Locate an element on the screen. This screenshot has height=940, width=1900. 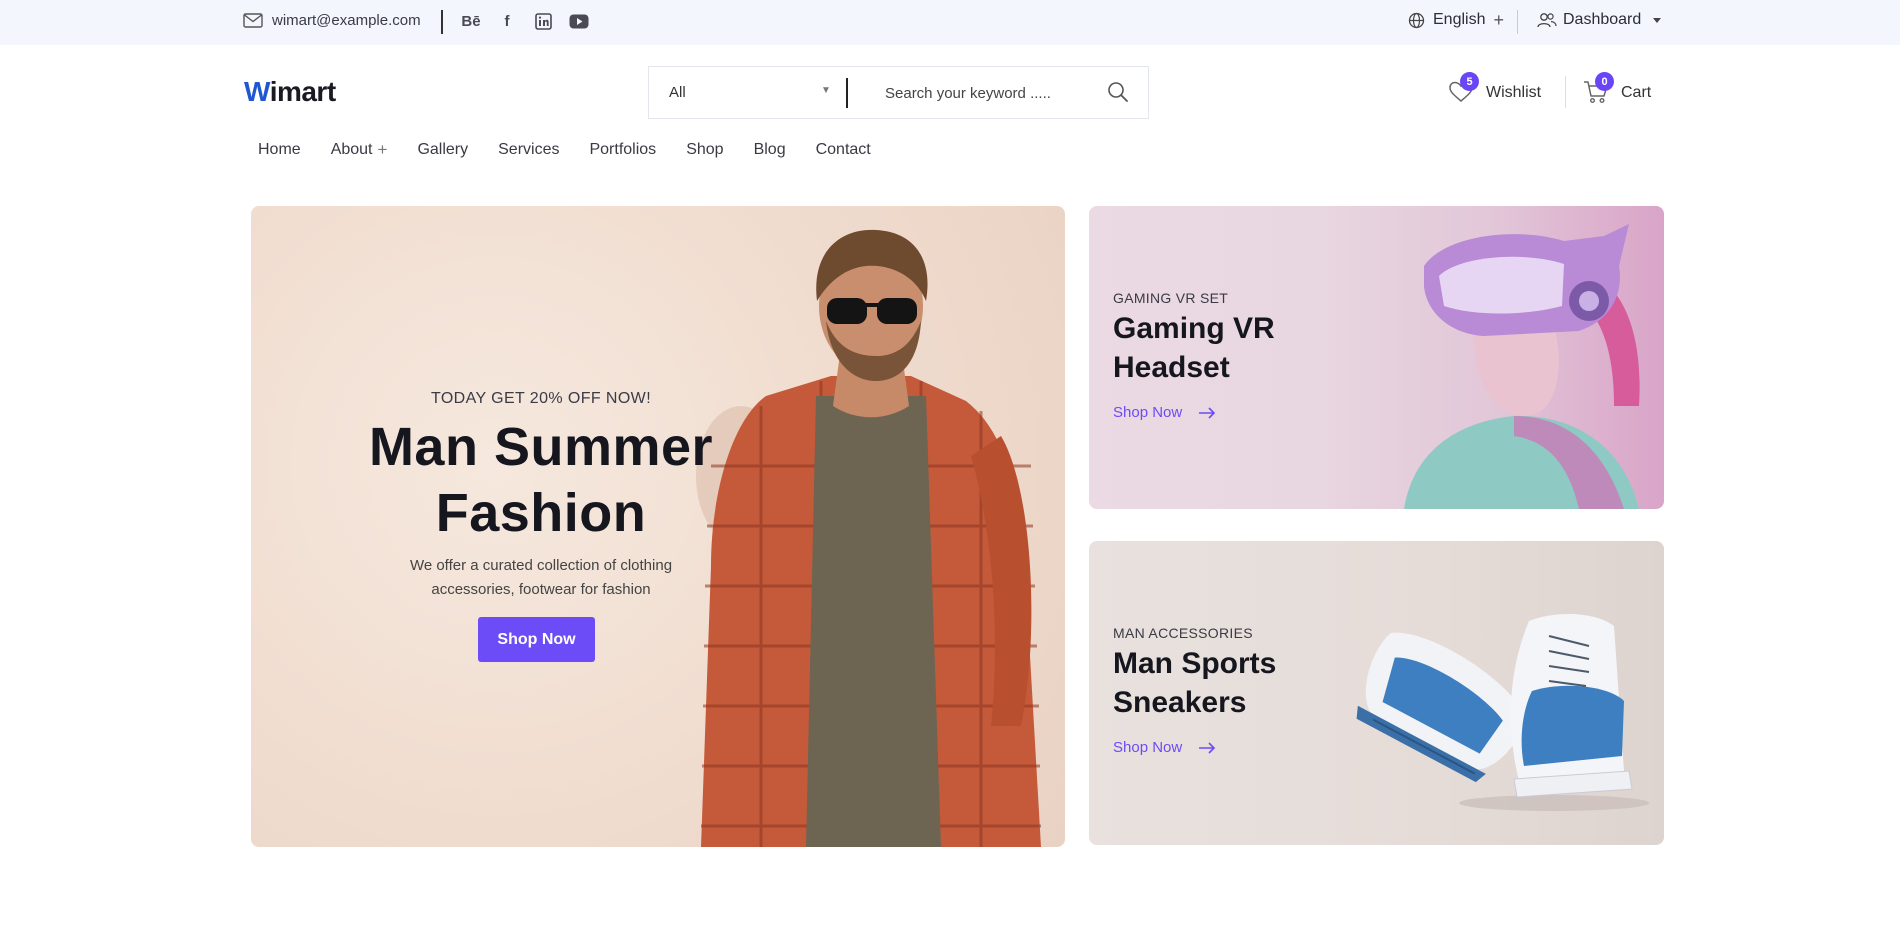
sneakers-shop-now-label: Shop Now is located at coordinates (1148, 747).